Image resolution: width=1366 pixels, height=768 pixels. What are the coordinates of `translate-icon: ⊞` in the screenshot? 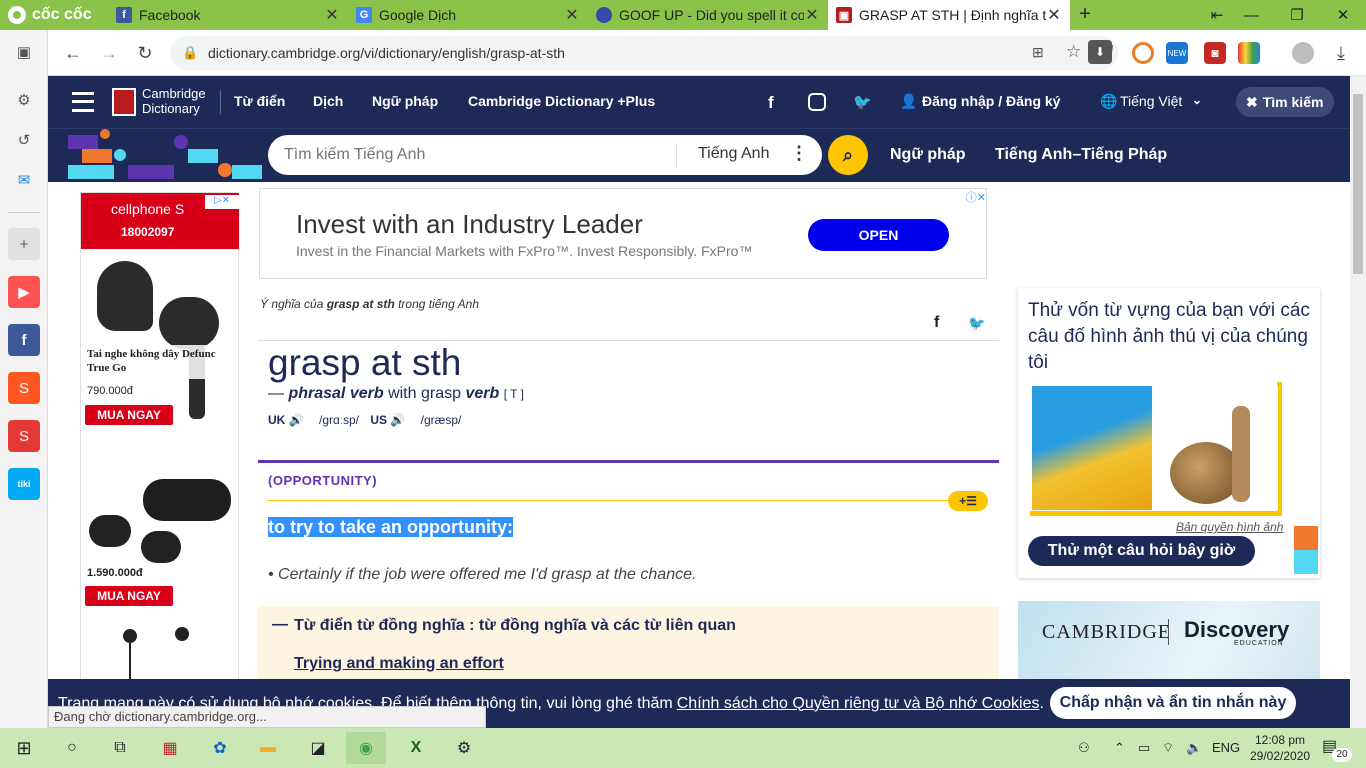 It's located at (1038, 52).